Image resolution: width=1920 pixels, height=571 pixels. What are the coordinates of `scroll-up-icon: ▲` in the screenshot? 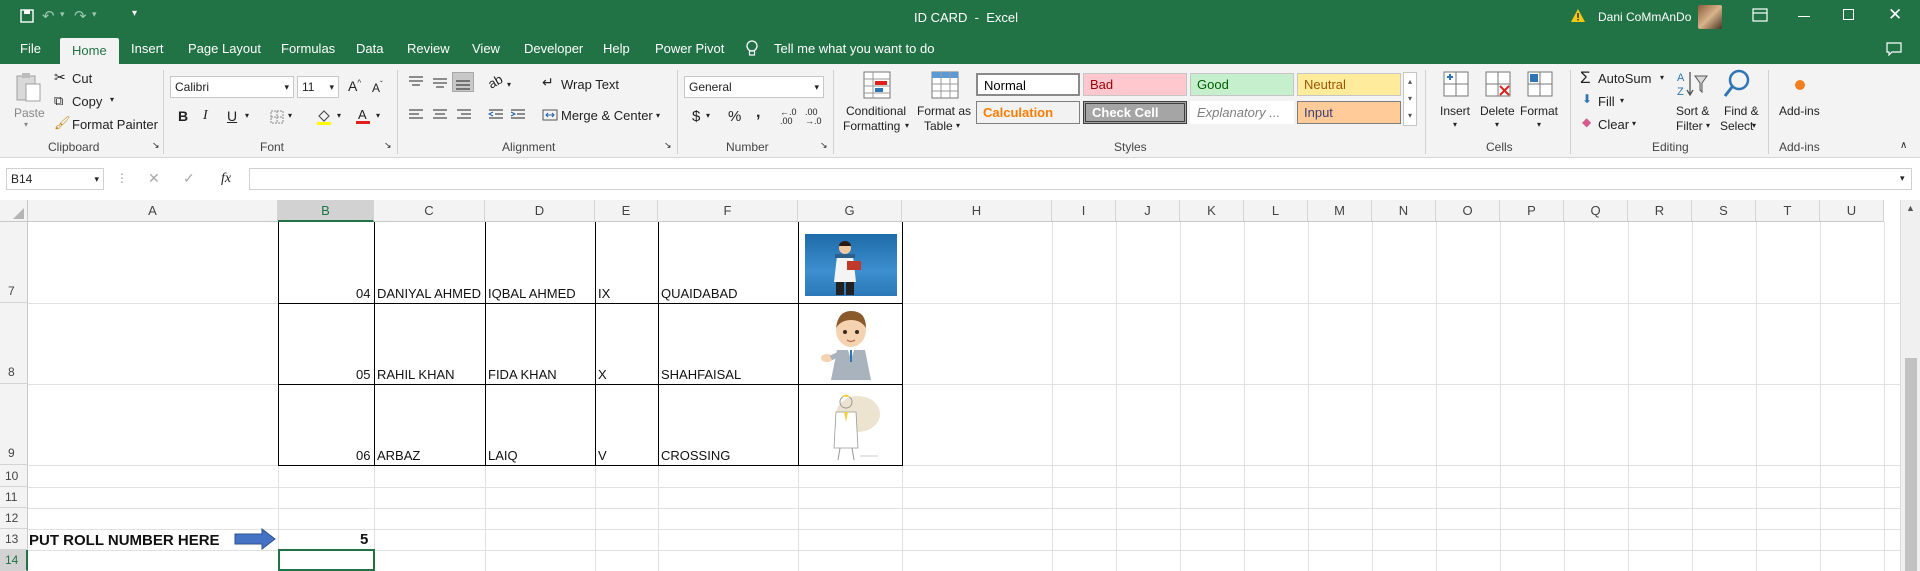 It's located at (1910, 208).